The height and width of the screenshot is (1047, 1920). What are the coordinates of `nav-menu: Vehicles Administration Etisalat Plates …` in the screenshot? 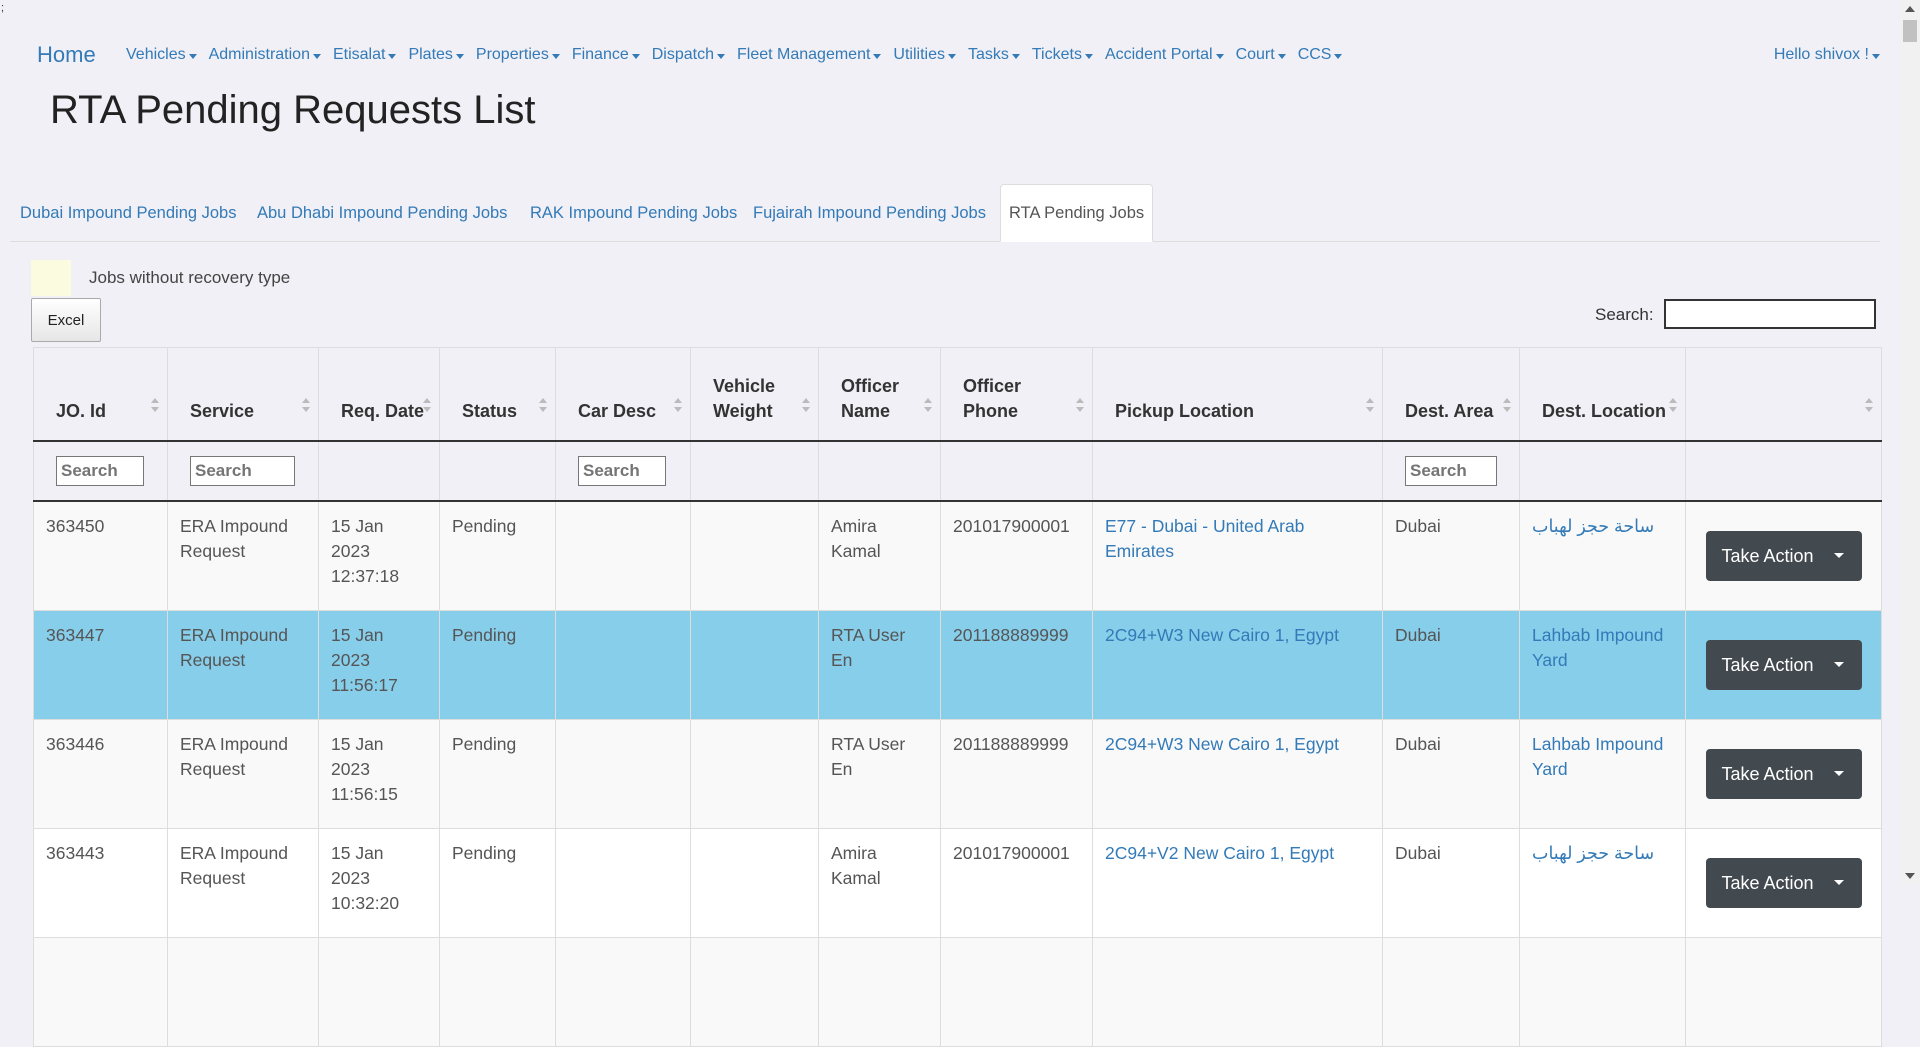 It's located at (740, 55).